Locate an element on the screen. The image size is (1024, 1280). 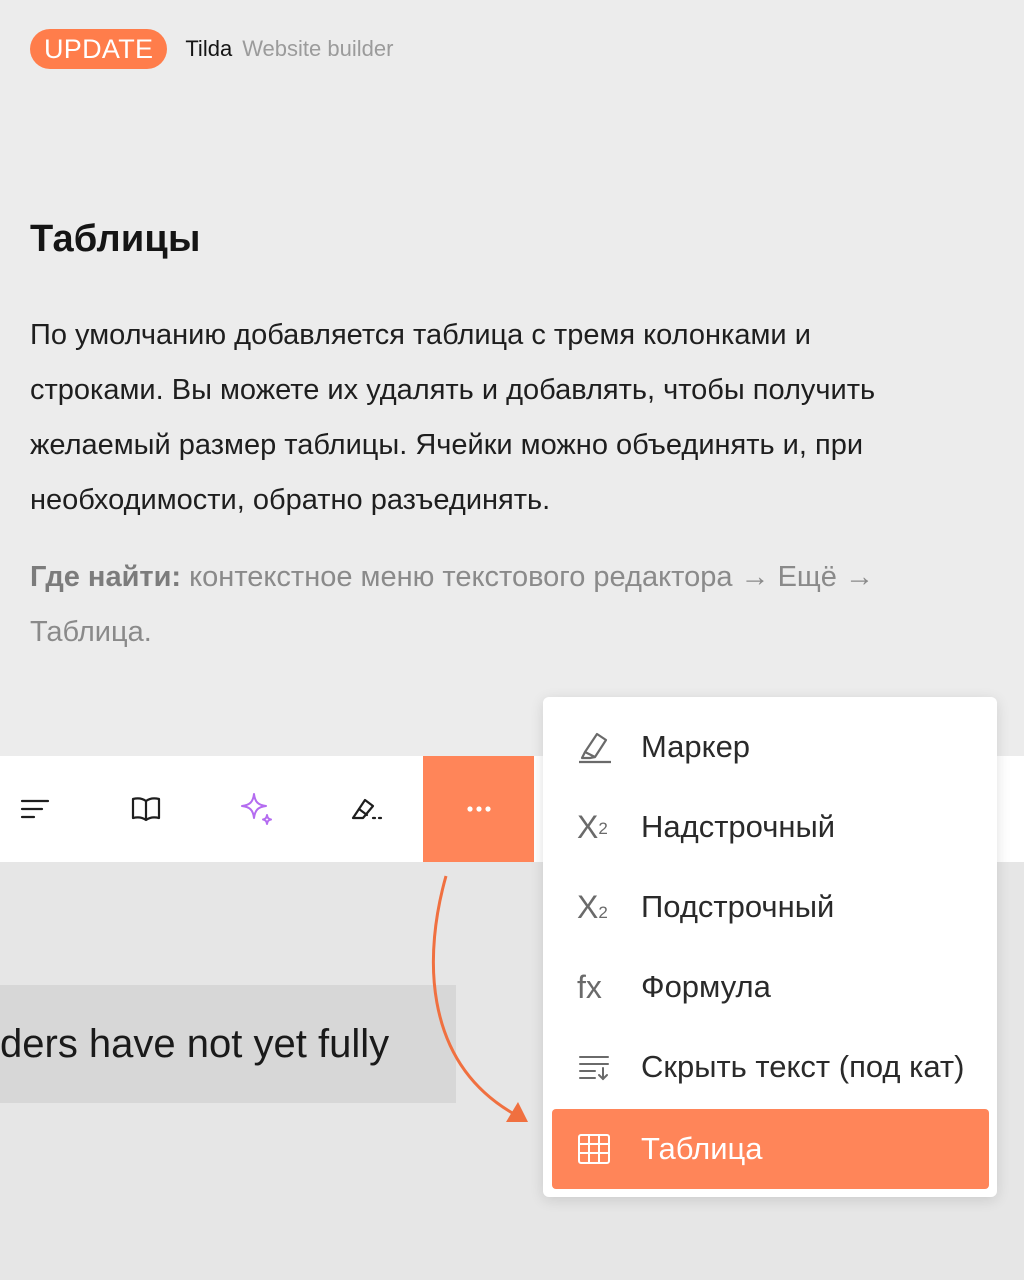
menu-item-superscript: X2 Надстрочный is located at coordinates (770, 827).